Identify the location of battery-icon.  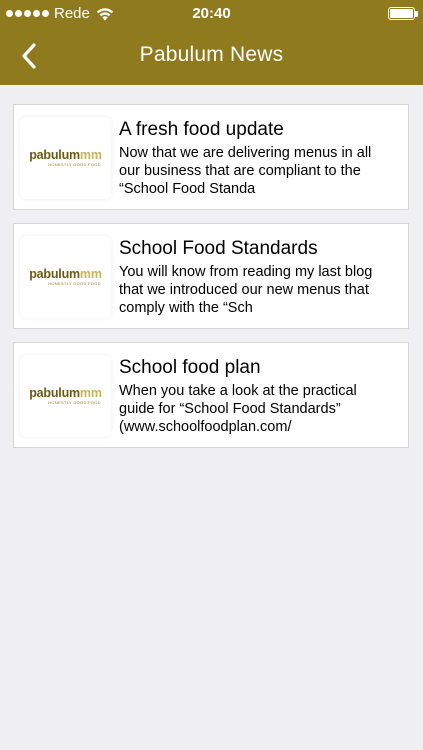
(403, 13).